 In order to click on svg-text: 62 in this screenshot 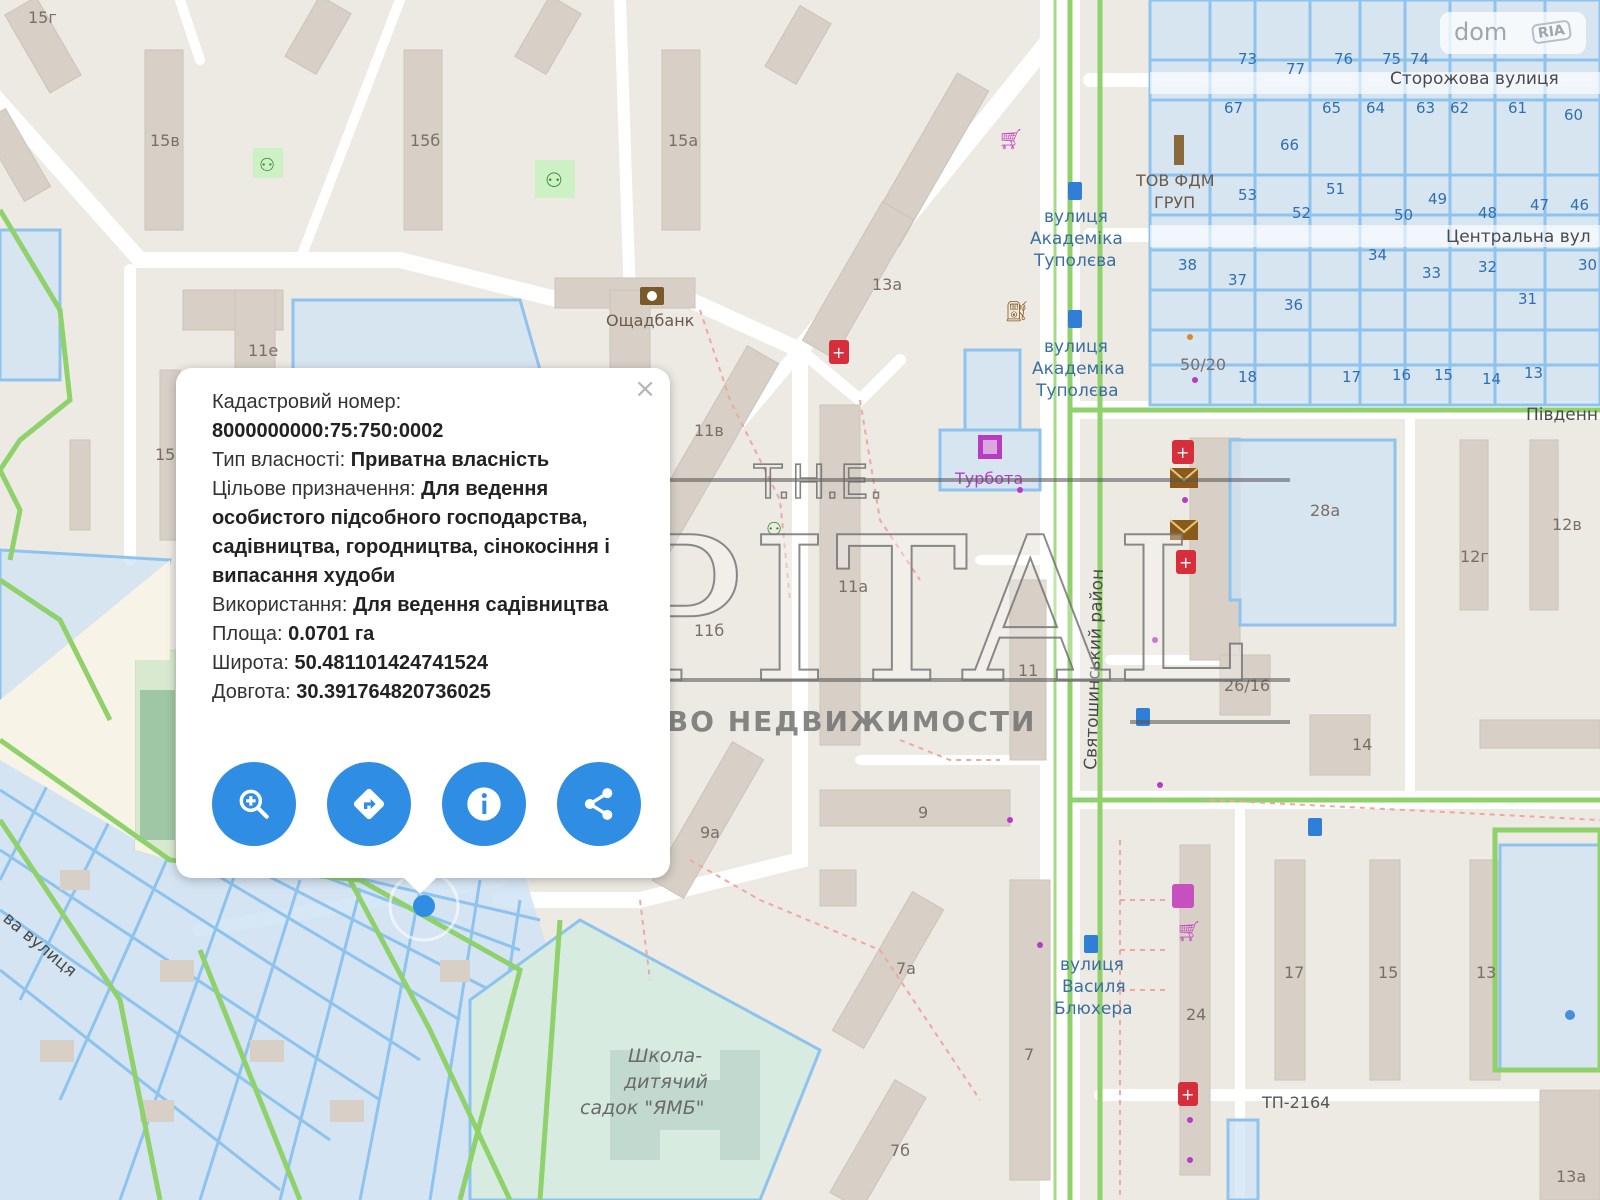, I will do `click(1459, 108)`.